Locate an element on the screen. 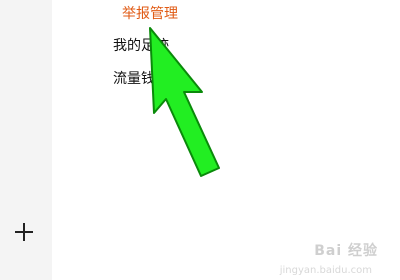 The height and width of the screenshot is (280, 400). menu-item-report-management: 举报管理 is located at coordinates (150, 14).